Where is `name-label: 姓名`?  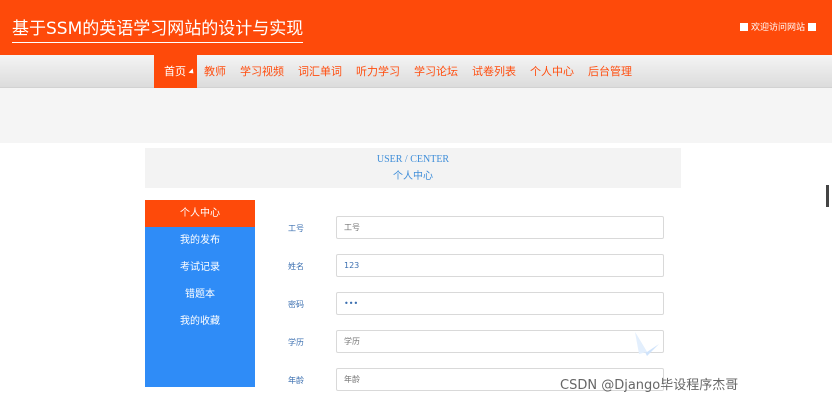 name-label: 姓名 is located at coordinates (296, 266).